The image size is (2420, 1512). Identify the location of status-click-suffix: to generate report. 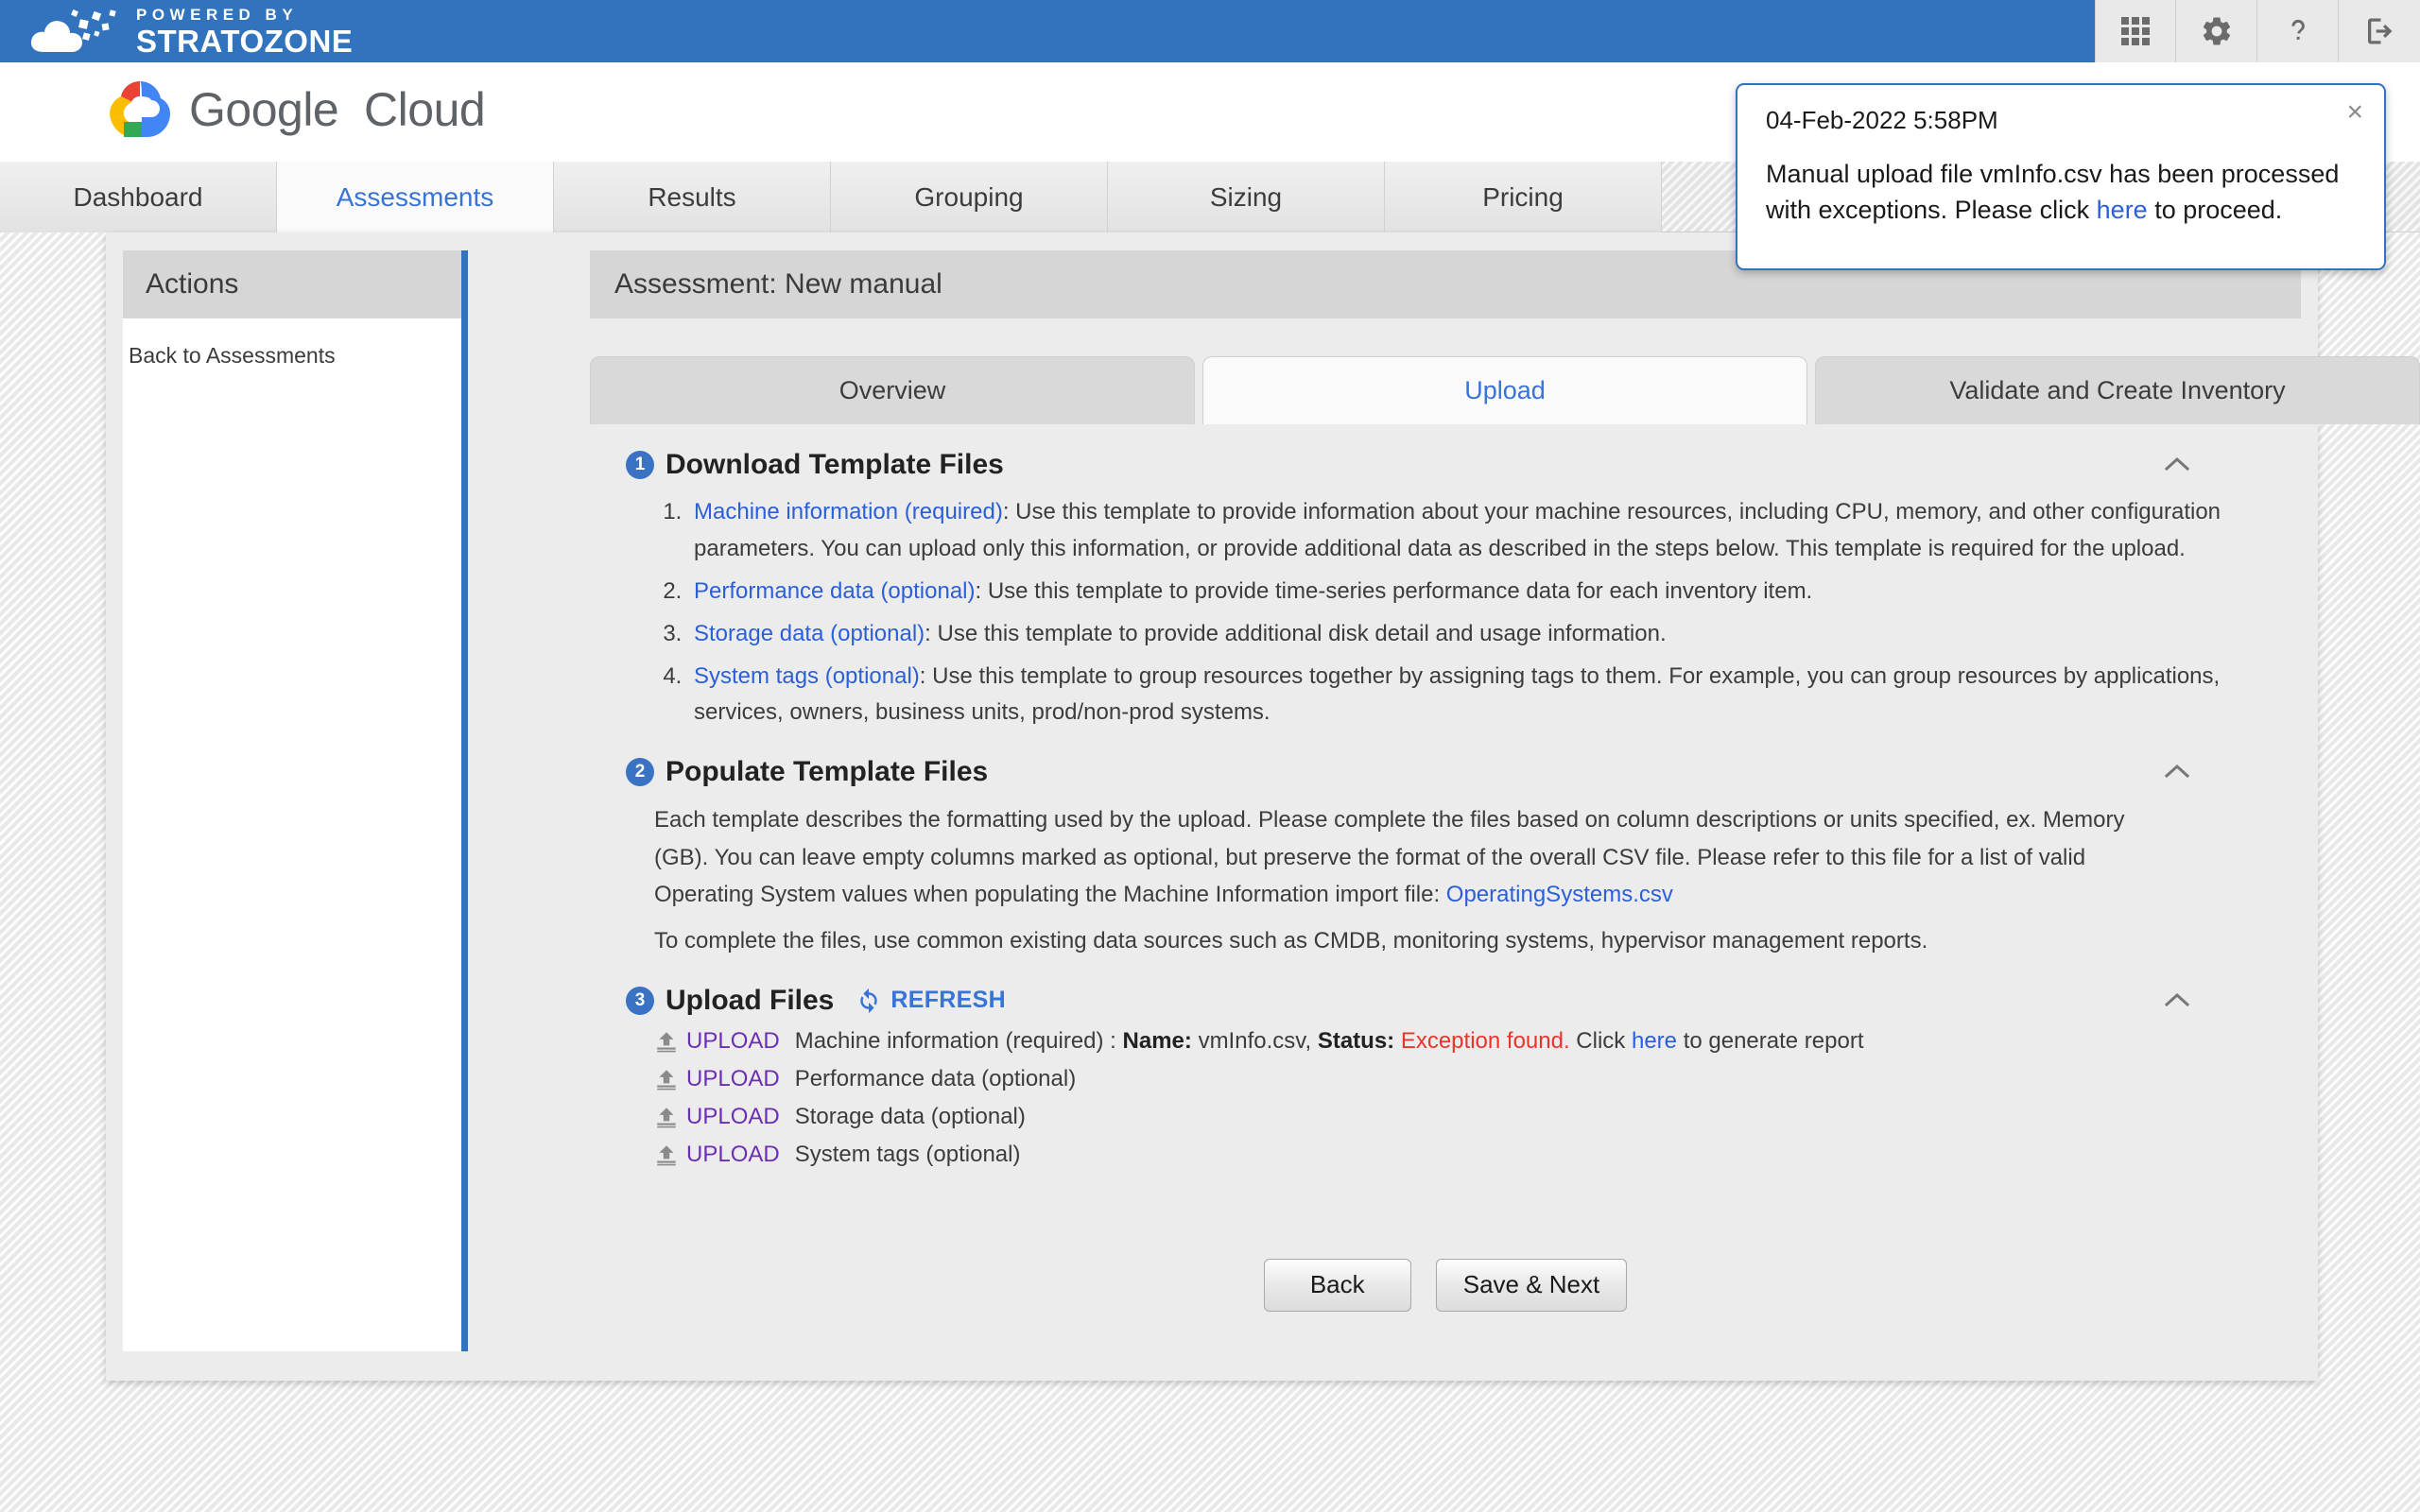
(1773, 1040).